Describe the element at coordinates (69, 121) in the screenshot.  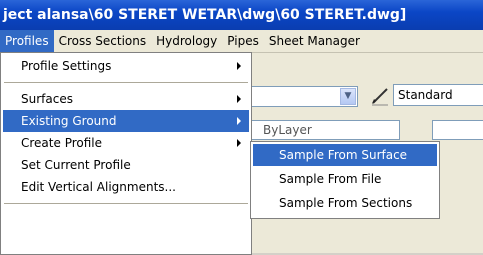
I see `menu-item-label: Existing Ground` at that location.